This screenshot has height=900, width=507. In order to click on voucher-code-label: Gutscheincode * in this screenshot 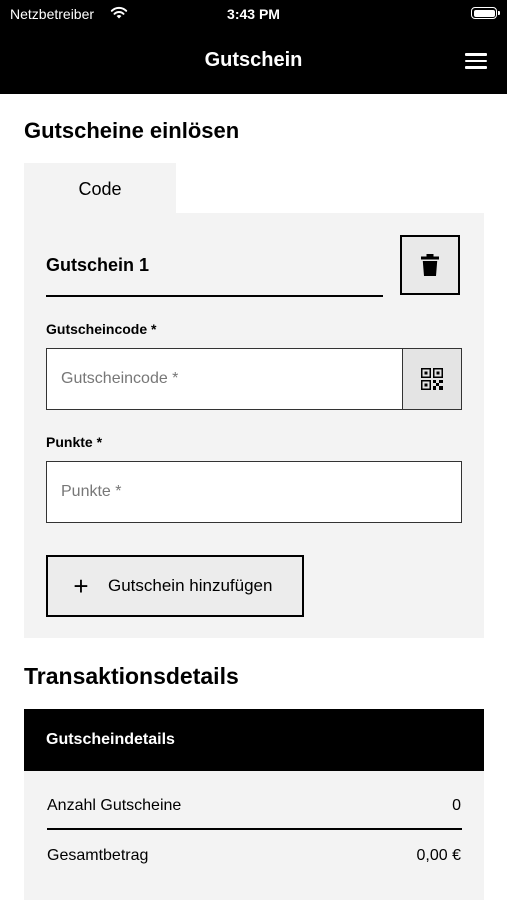, I will do `click(101, 329)`.